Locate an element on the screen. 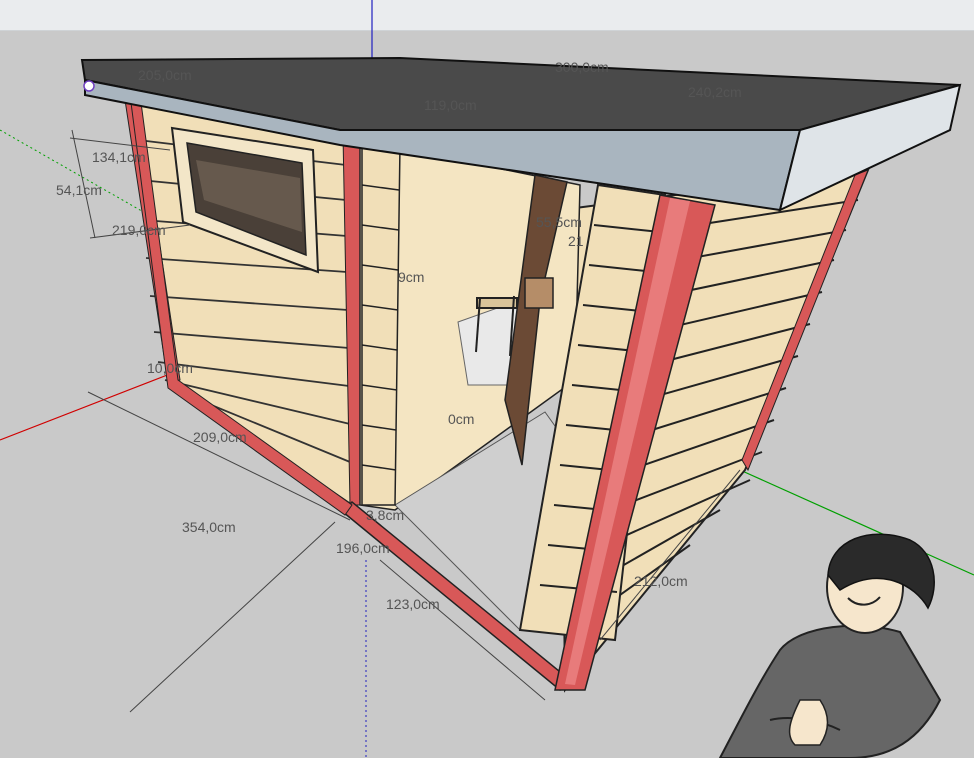 The width and height of the screenshot is (974, 758). dim-inner-c: 9cm is located at coordinates (411, 277).